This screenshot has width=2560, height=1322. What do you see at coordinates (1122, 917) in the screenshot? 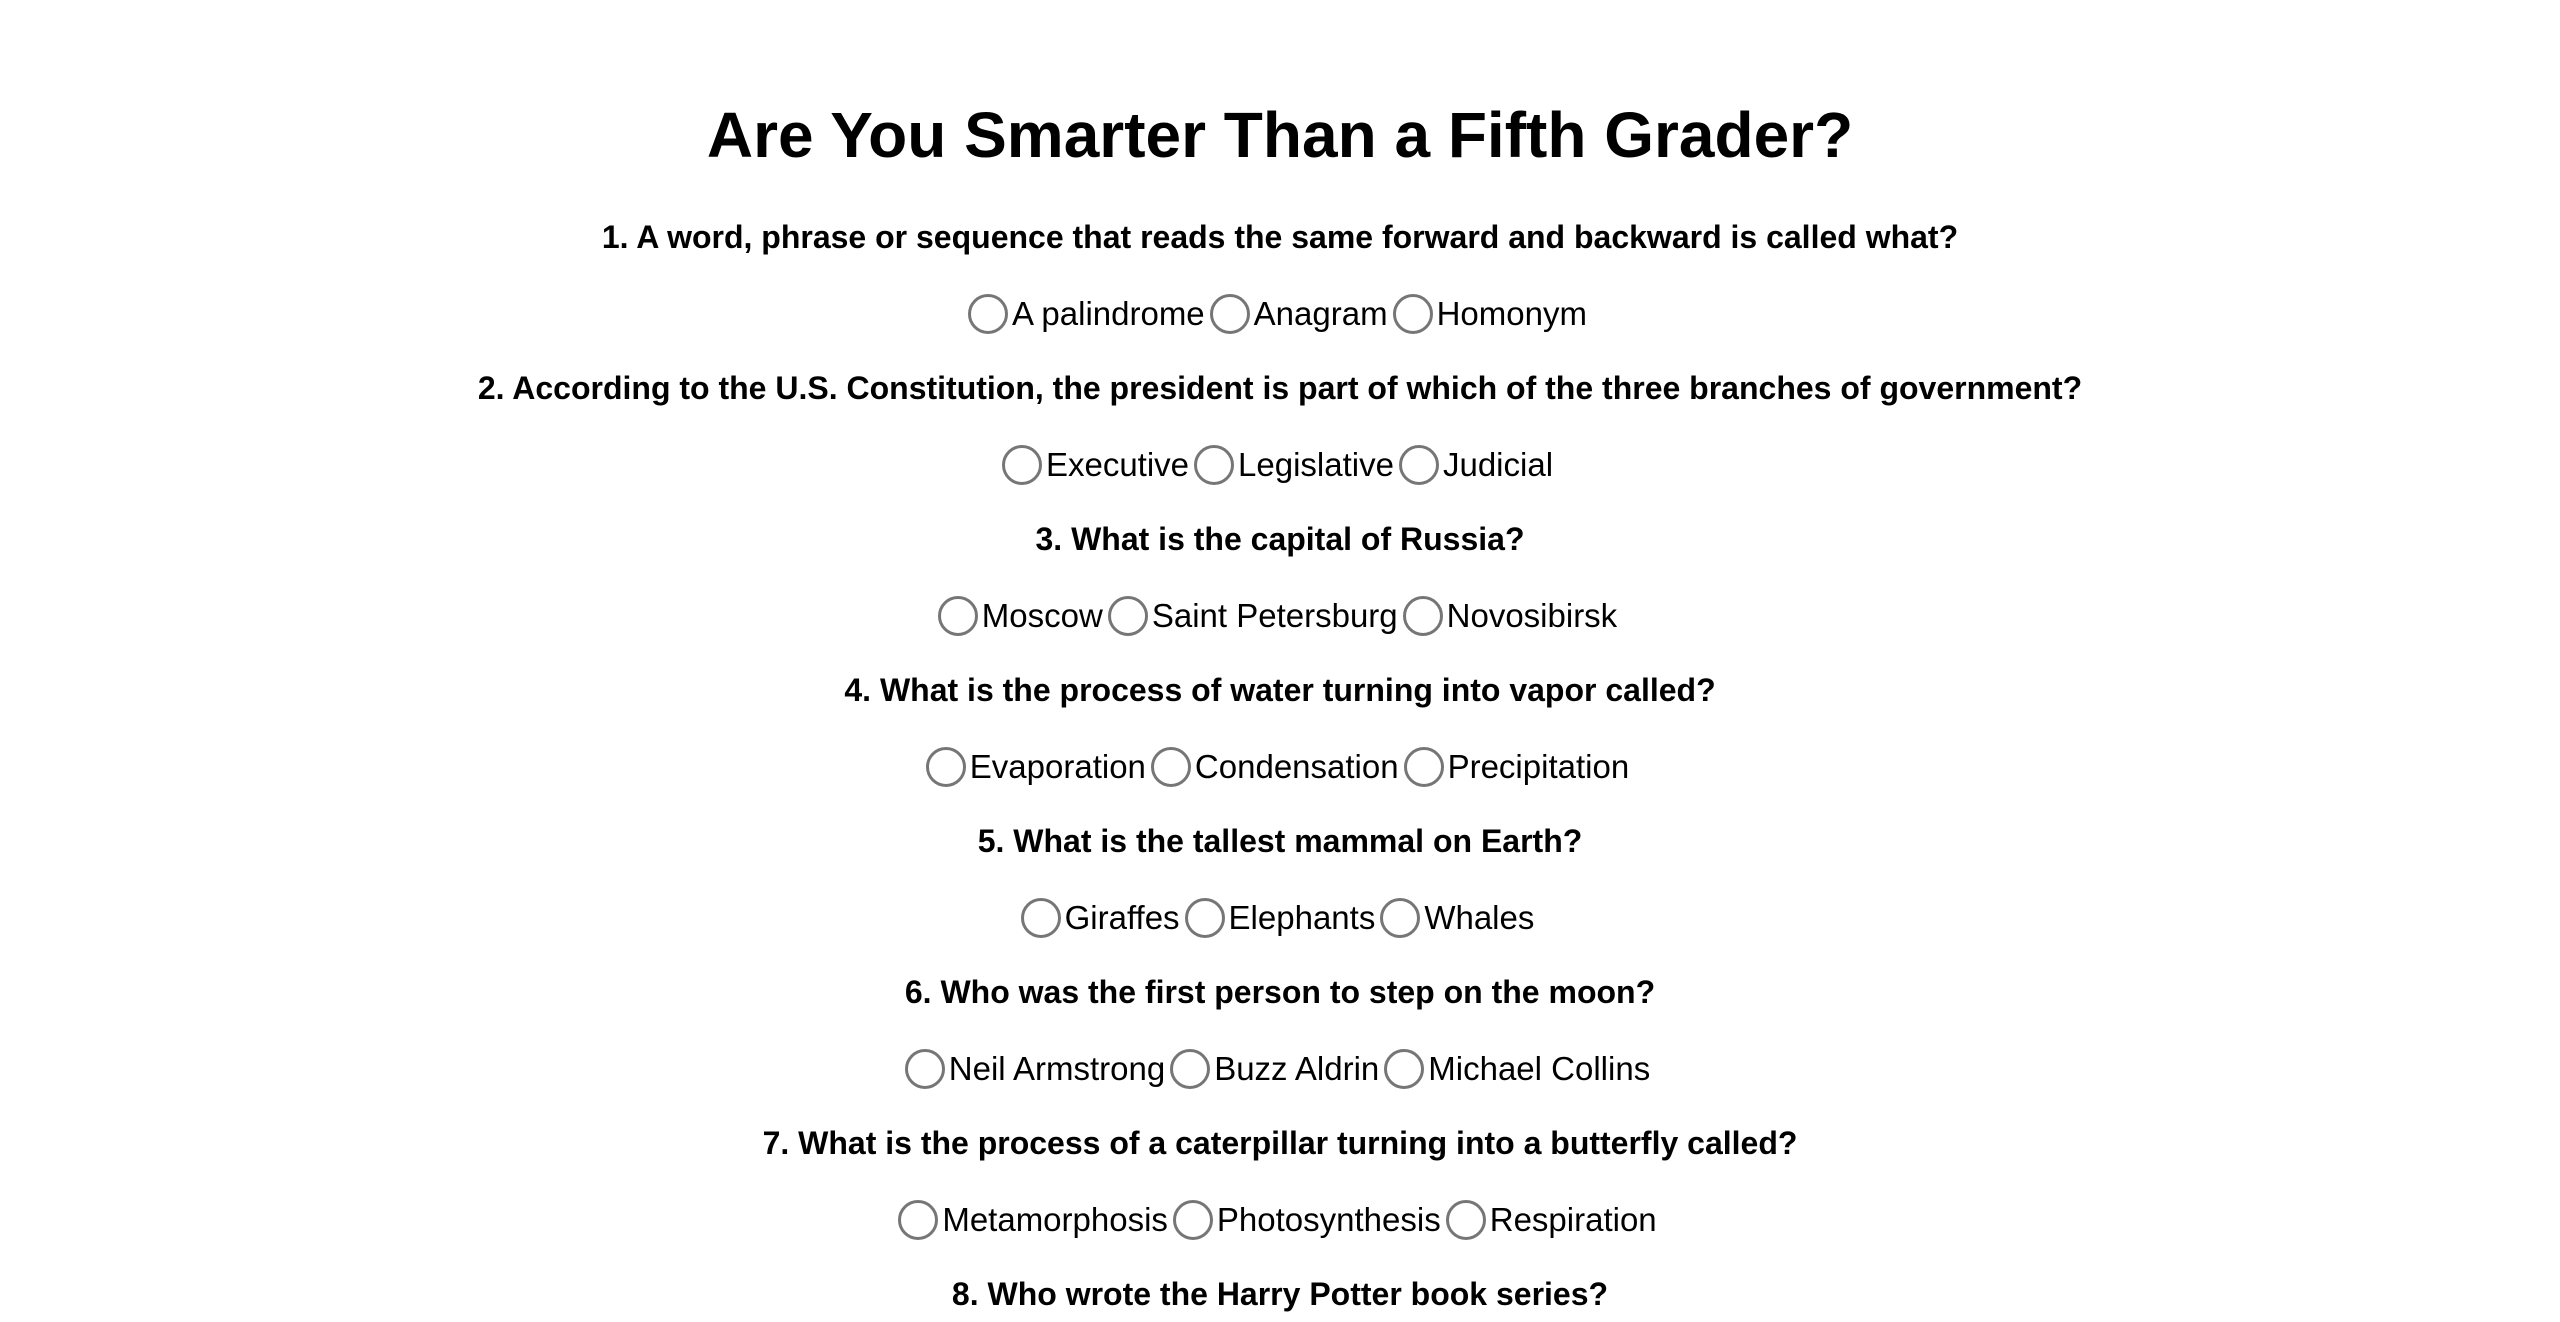
I see `option-label: Giraffes` at bounding box center [1122, 917].